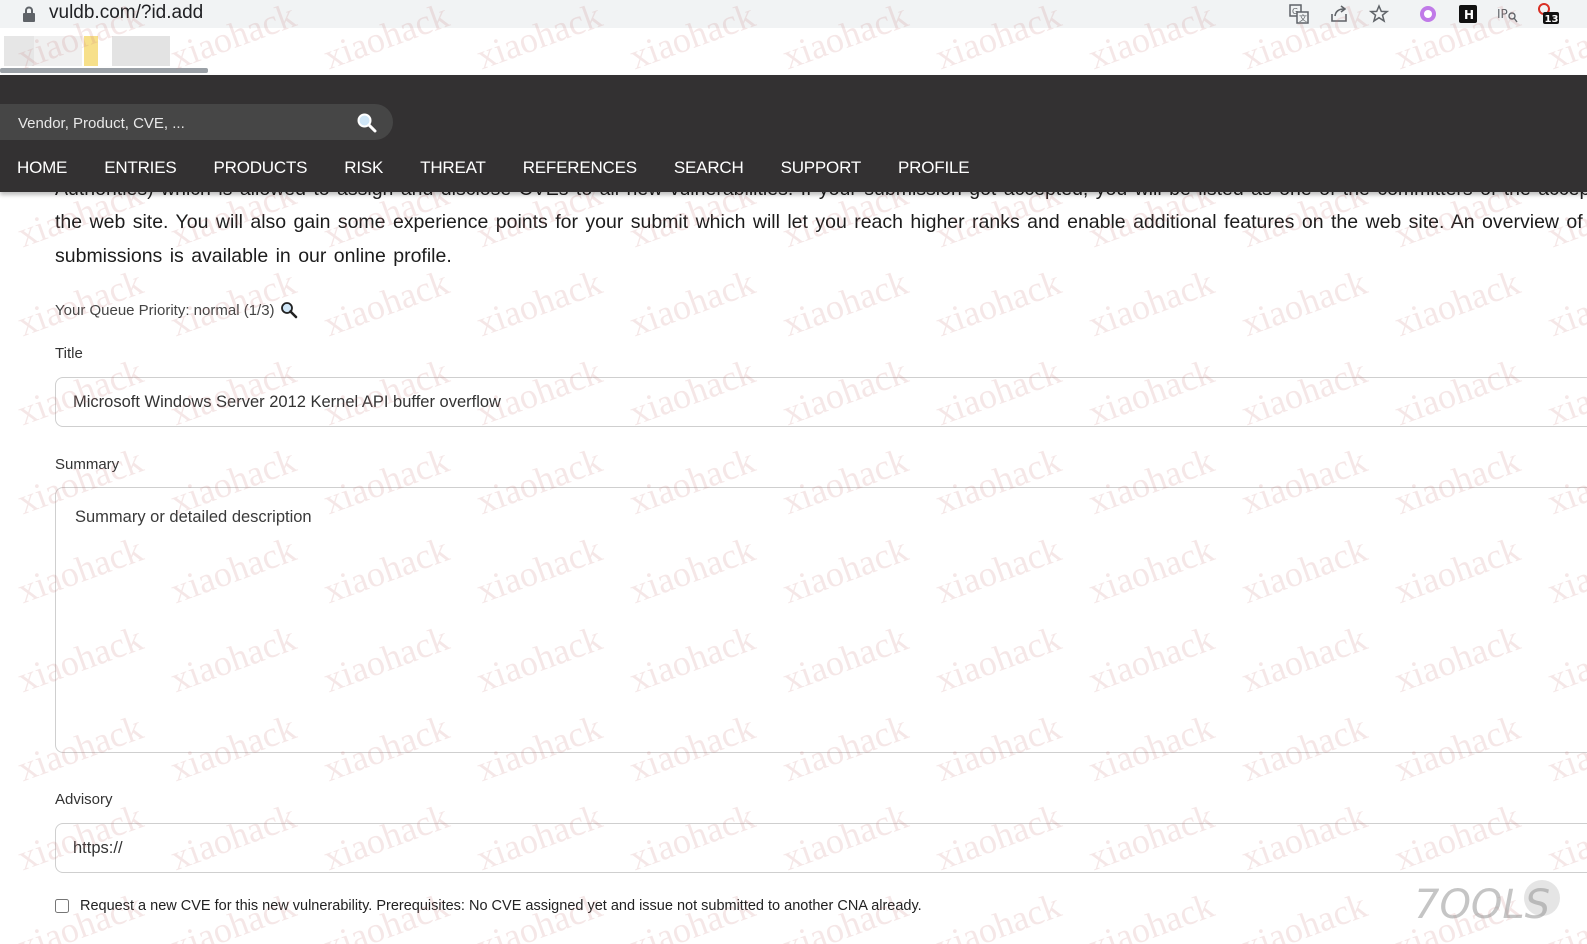  I want to click on browser-address-bar: vuldb.com/?id.add G文 H IP 13, so click(793, 14).